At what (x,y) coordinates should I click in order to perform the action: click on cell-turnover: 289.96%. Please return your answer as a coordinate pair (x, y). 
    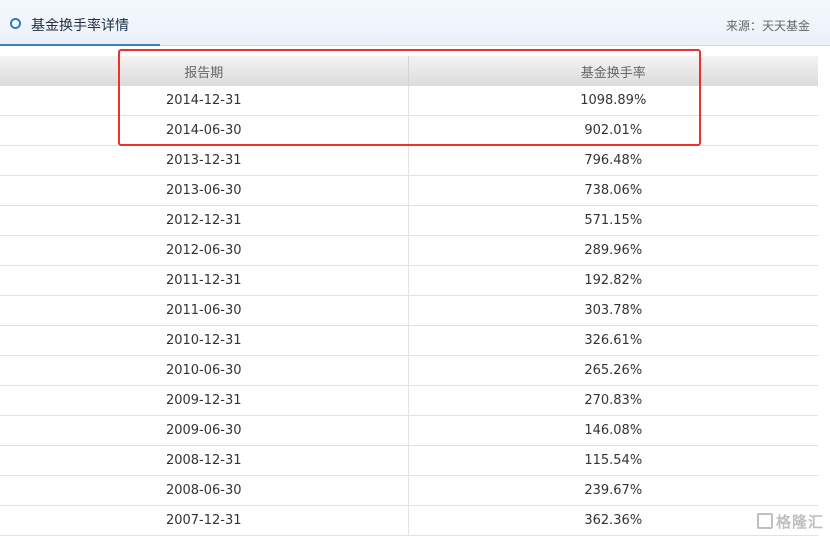
    Looking at the image, I should click on (613, 250).